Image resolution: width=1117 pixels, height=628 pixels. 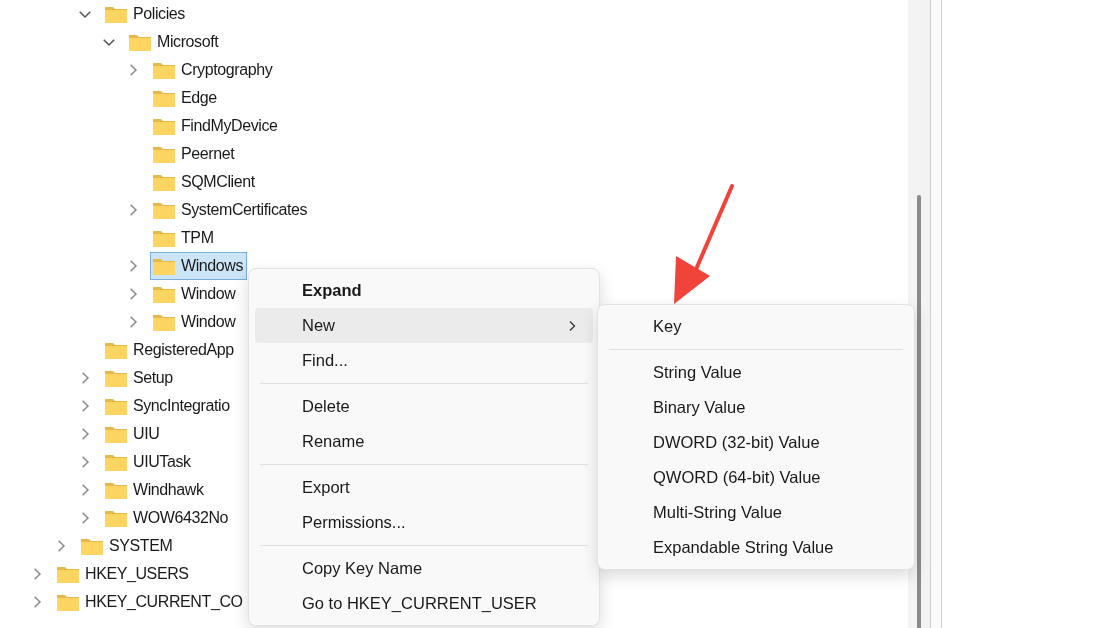 What do you see at coordinates (756, 512) in the screenshot?
I see `menu-item: Multi-String Value` at bounding box center [756, 512].